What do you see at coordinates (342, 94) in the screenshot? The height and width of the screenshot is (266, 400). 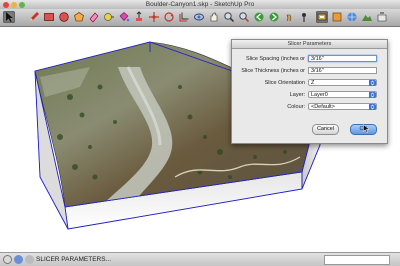 I see `layer-select: Layer0` at bounding box center [342, 94].